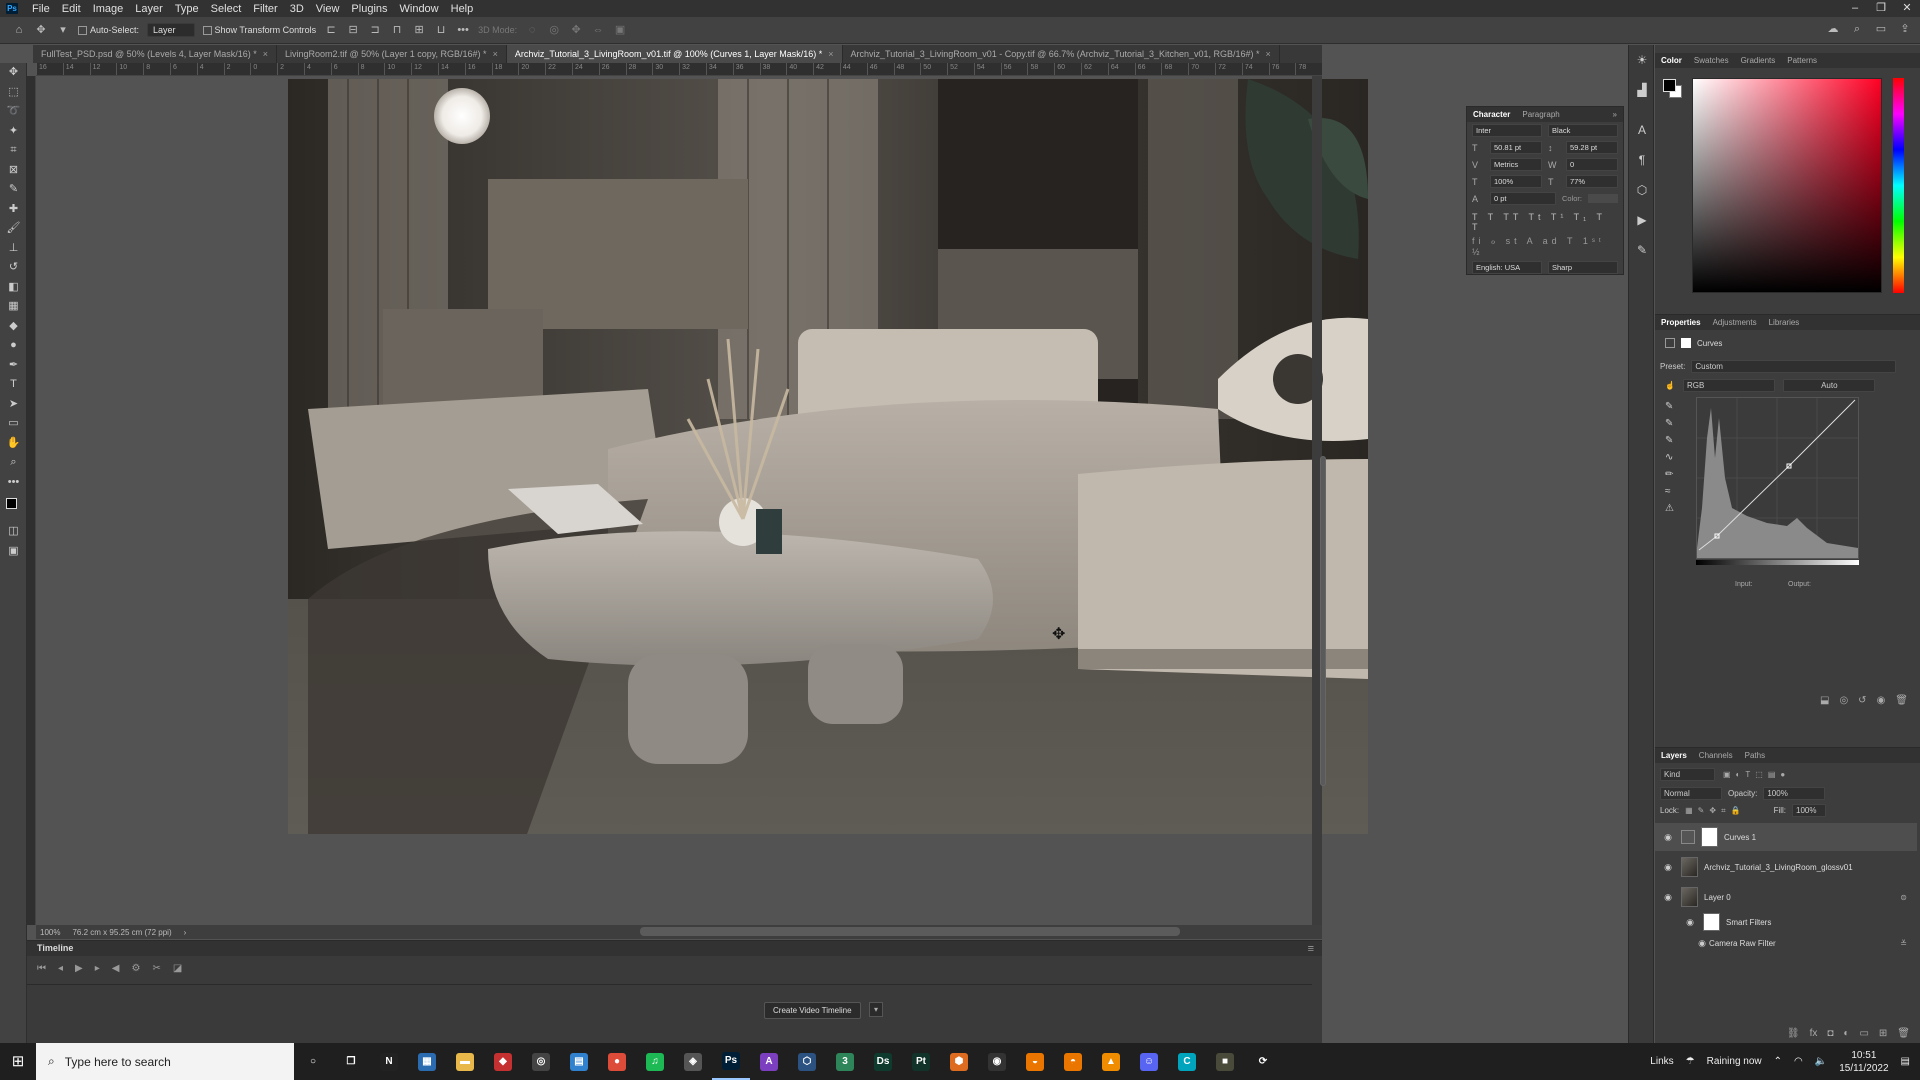 The height and width of the screenshot is (1080, 1920). I want to click on clip-to-layer-icon: ⬓, so click(1824, 700).